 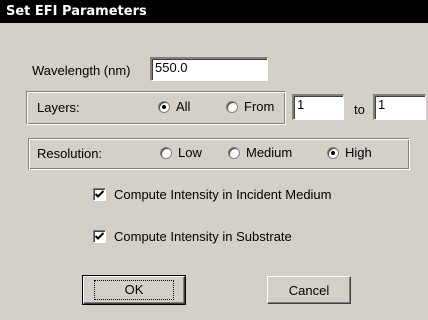 What do you see at coordinates (309, 290) in the screenshot?
I see `cancel-button: Cancel` at bounding box center [309, 290].